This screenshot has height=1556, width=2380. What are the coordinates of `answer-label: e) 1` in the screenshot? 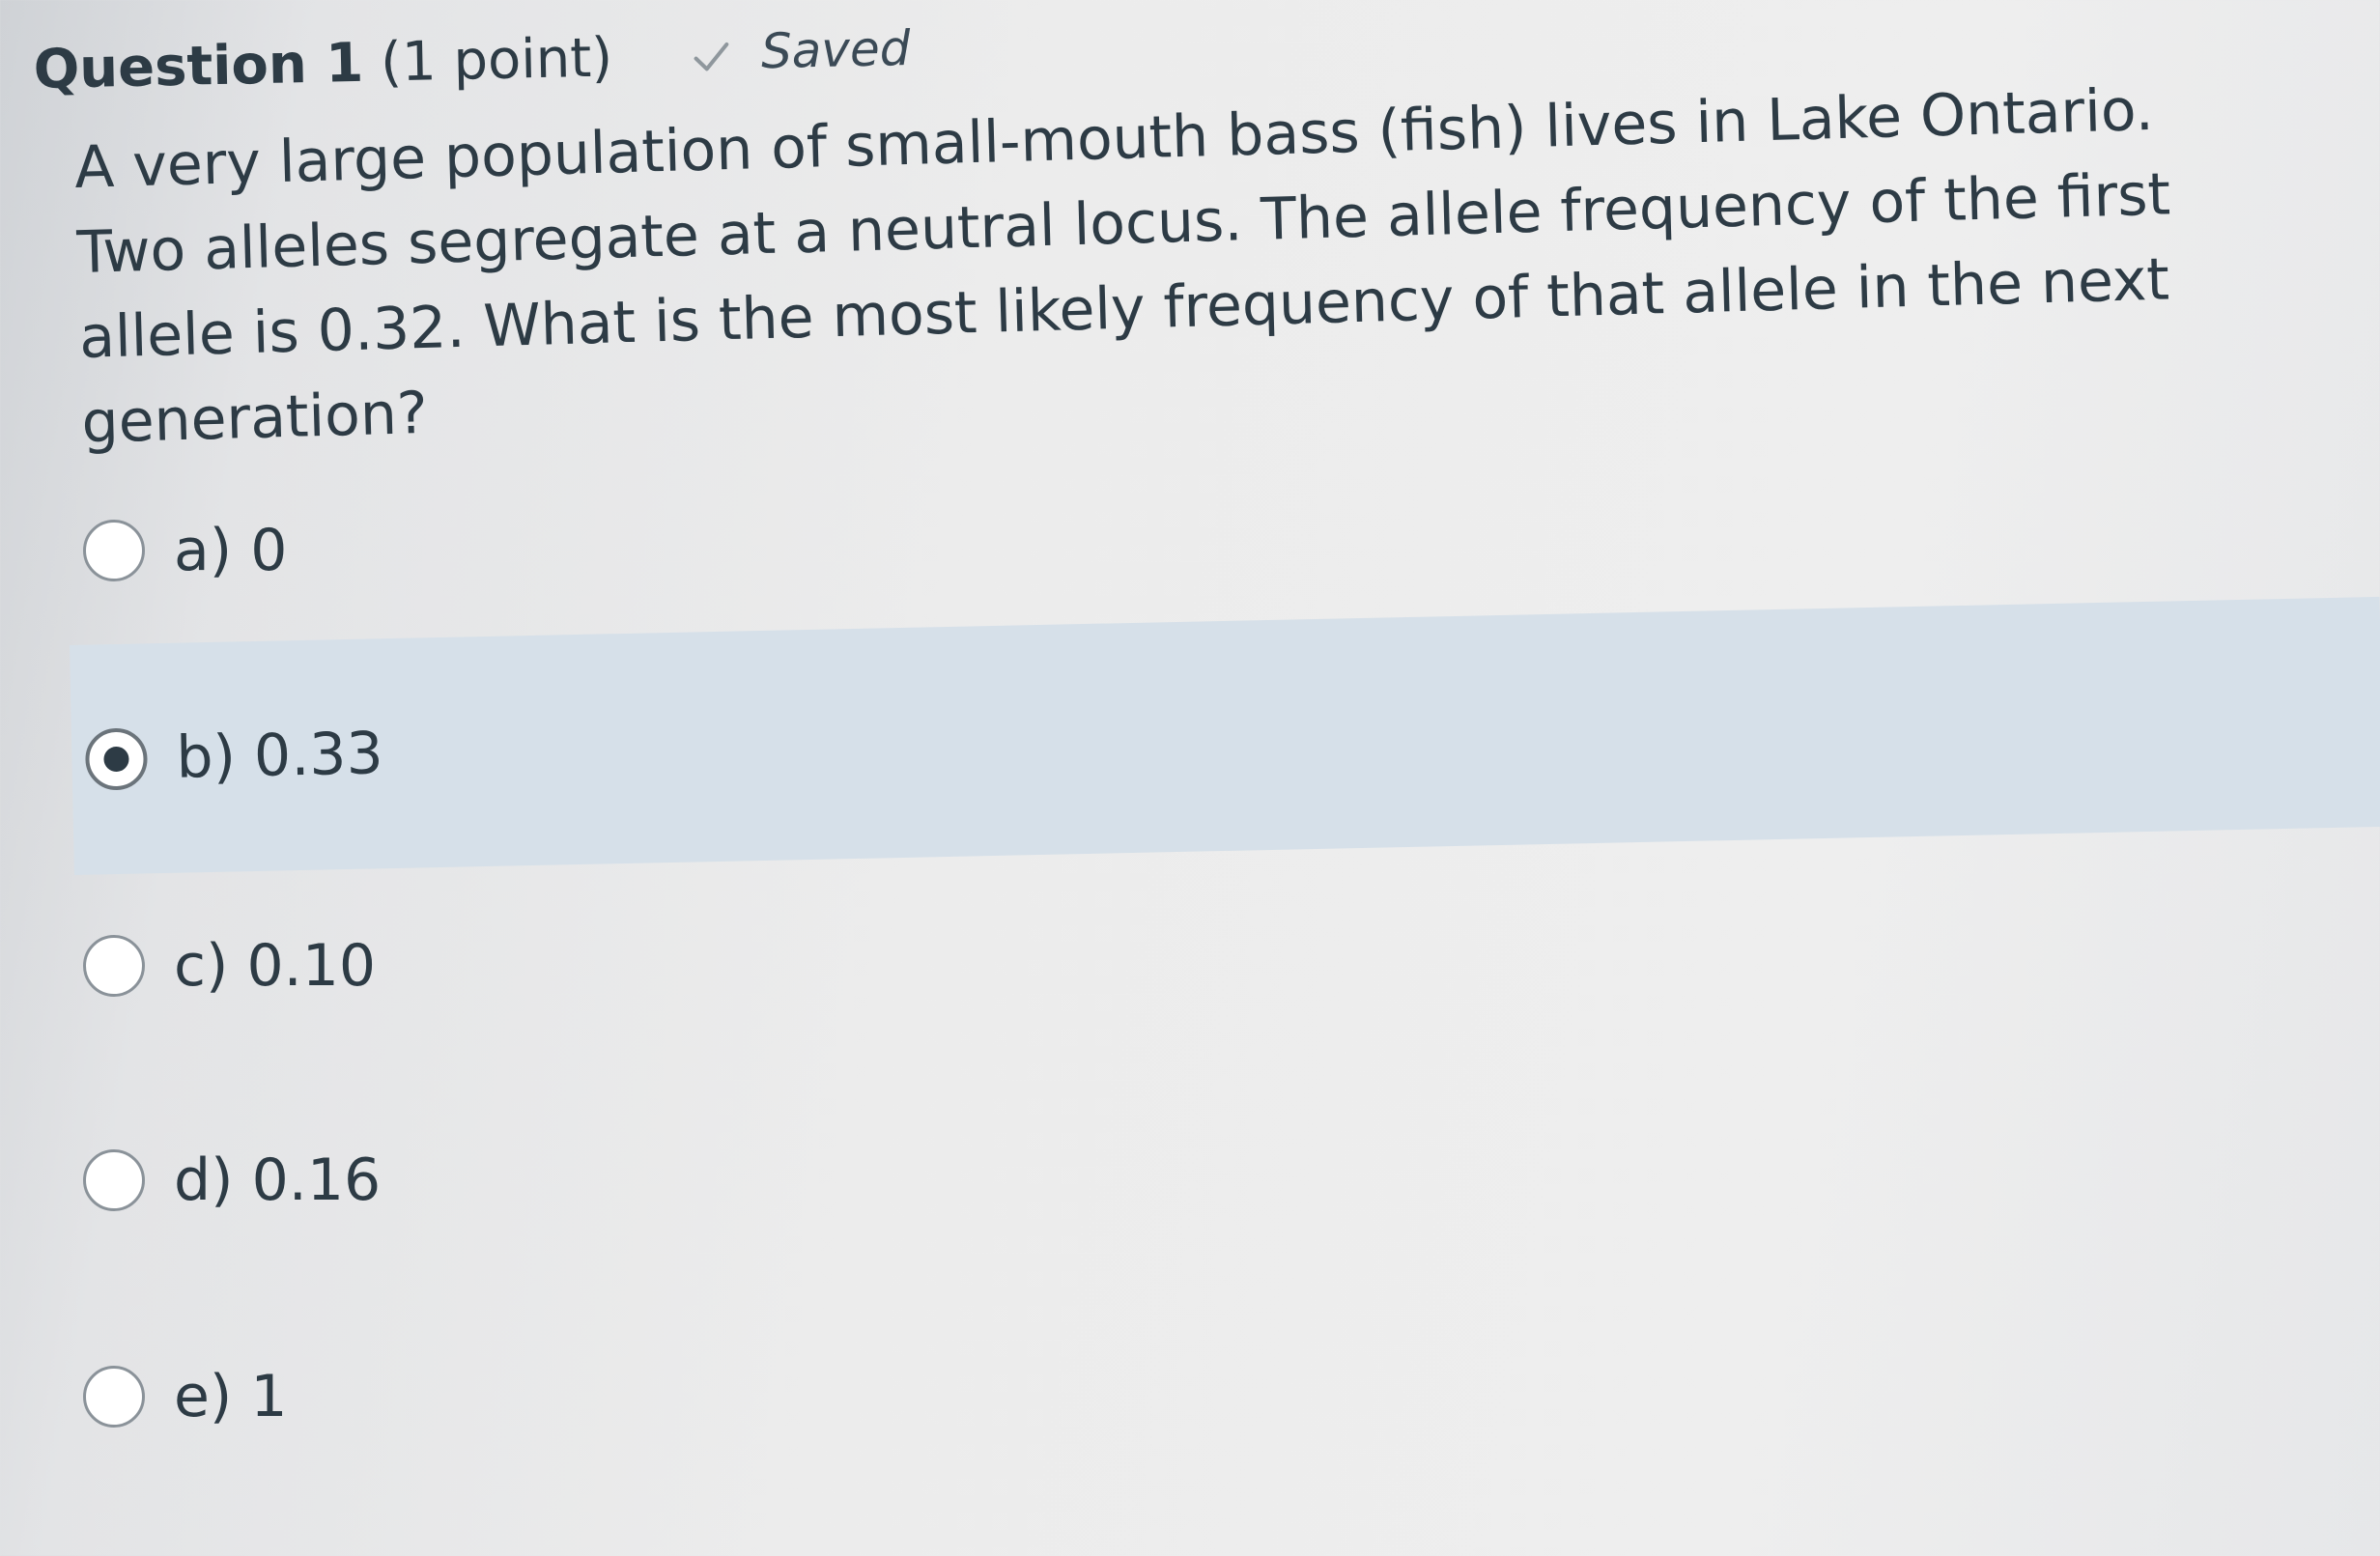 It's located at (231, 1396).